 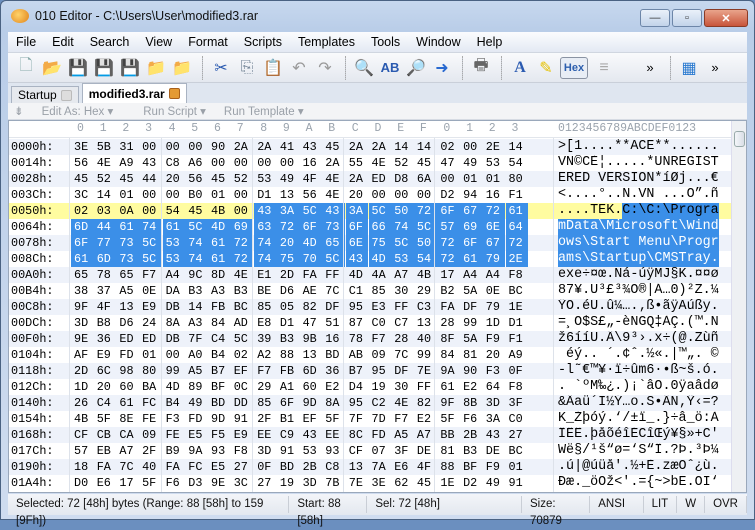 What do you see at coordinates (448, 403) in the screenshot?
I see `hex-byte: 9F` at bounding box center [448, 403].